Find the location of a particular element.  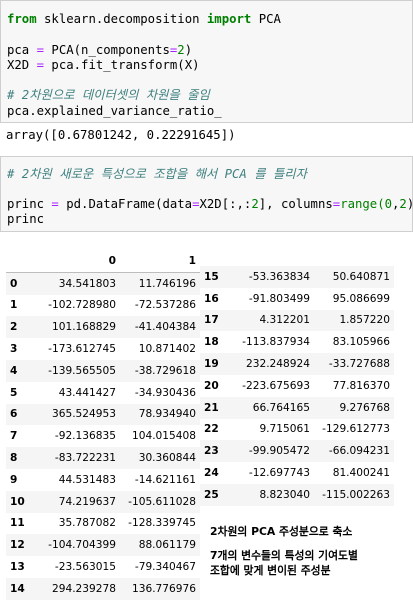

table-cell: 43.441427 is located at coordinates (87, 392).